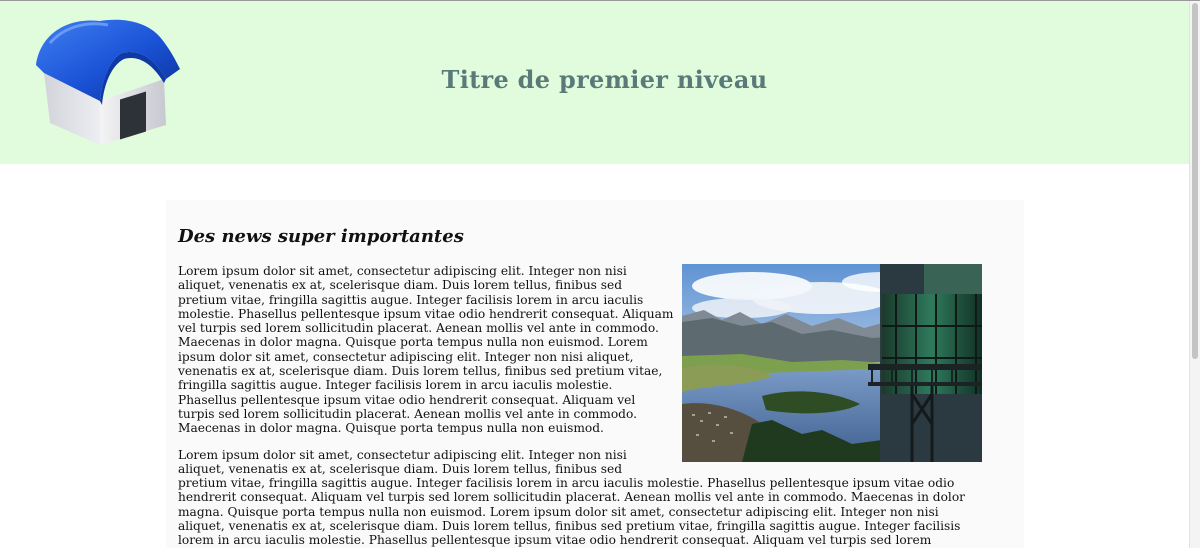 The height and width of the screenshot is (548, 1200). I want to click on lake-mountain-photo, so click(832, 363).